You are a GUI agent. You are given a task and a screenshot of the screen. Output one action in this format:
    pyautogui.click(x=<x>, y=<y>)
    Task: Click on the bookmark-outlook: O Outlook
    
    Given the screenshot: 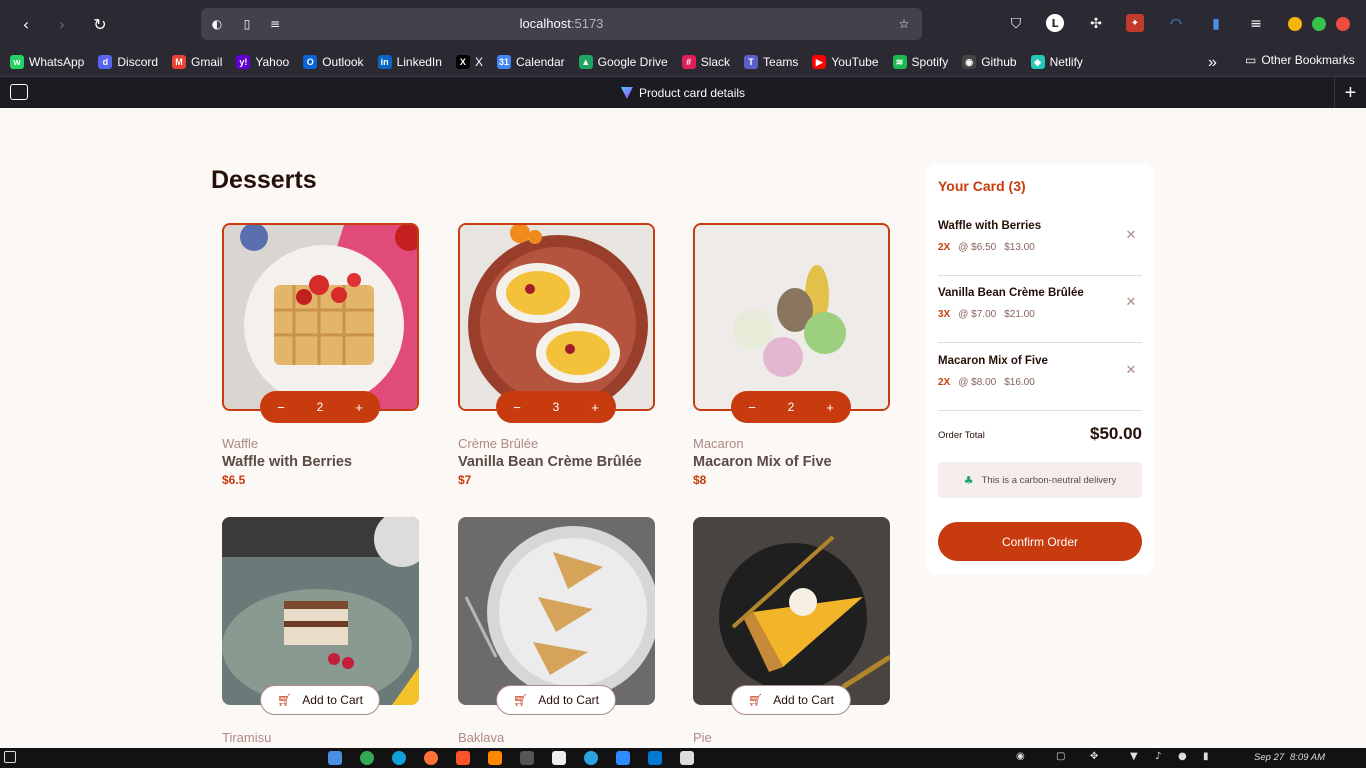 What is the action you would take?
    pyautogui.click(x=333, y=62)
    